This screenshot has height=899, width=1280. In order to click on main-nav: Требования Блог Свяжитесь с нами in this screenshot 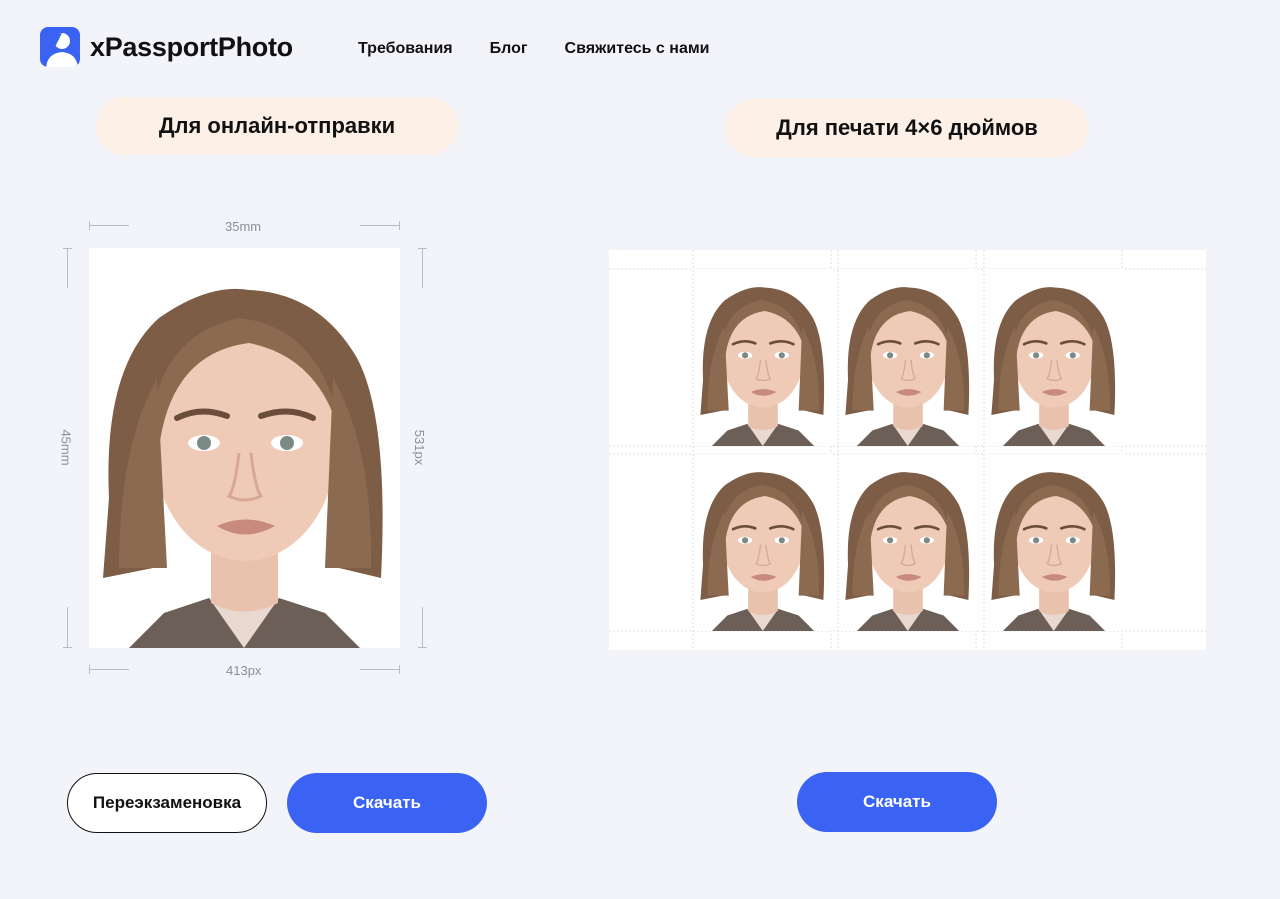, I will do `click(552, 49)`.